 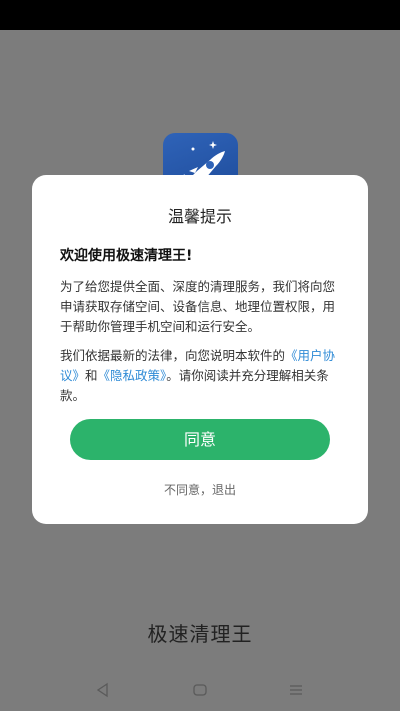 I want to click on welcome-text: 欢迎使用极速清理王!, so click(x=126, y=256).